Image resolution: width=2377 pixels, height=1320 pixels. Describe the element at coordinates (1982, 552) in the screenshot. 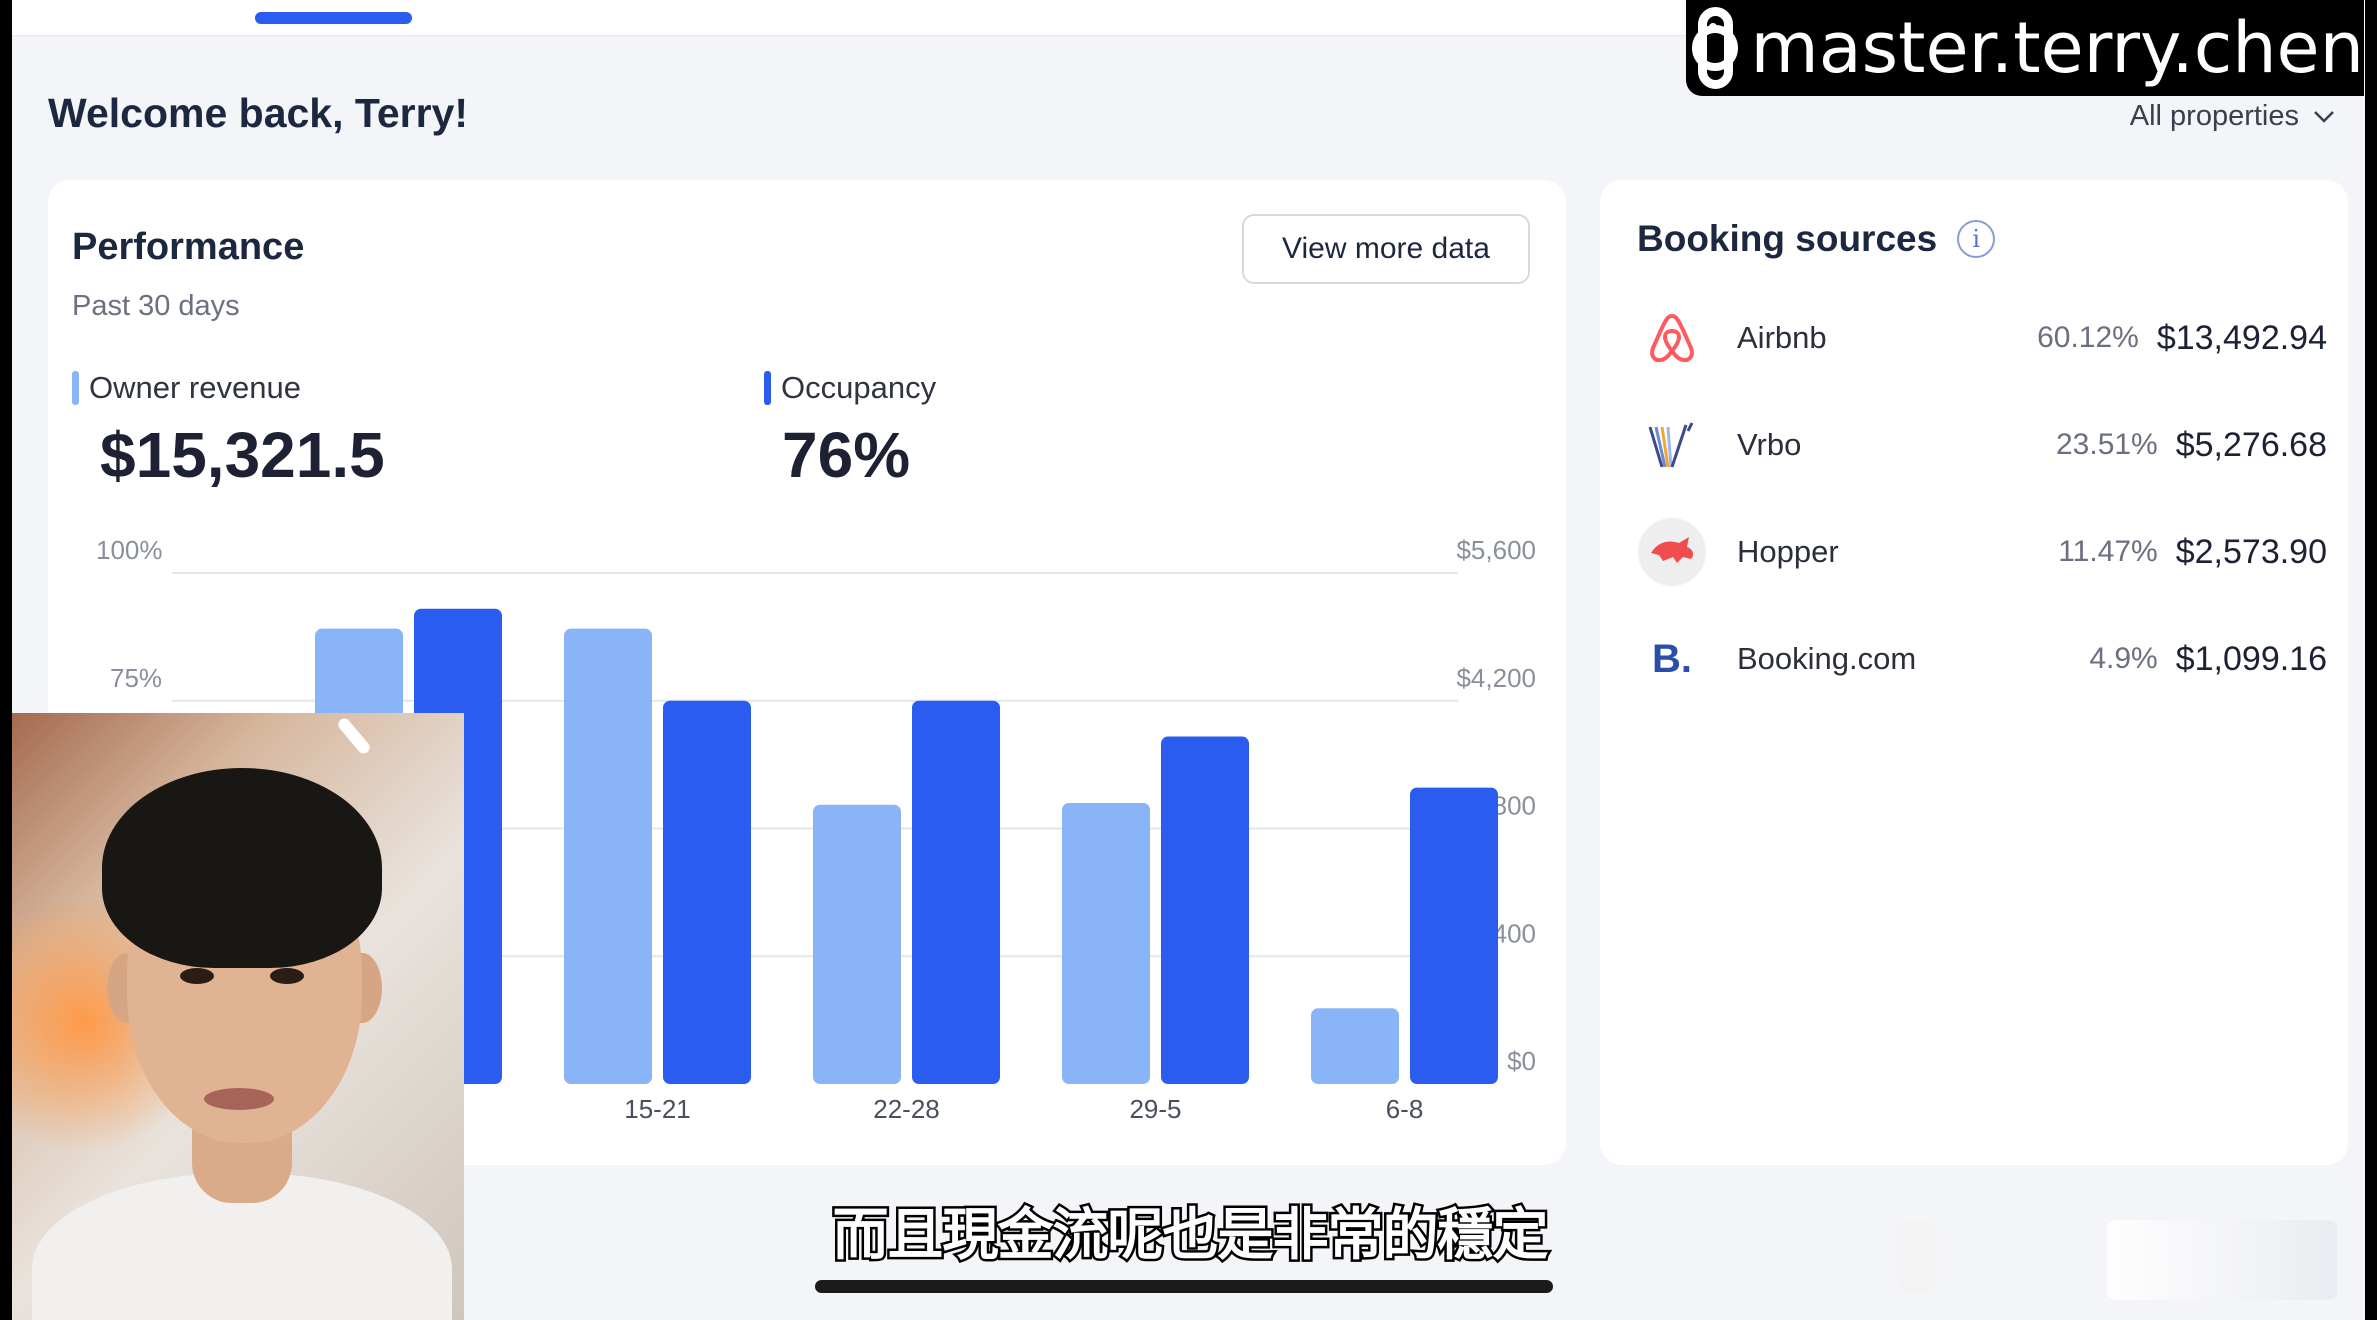

I see `booking-source-row: Hopper 11.47% $2,573.90` at that location.